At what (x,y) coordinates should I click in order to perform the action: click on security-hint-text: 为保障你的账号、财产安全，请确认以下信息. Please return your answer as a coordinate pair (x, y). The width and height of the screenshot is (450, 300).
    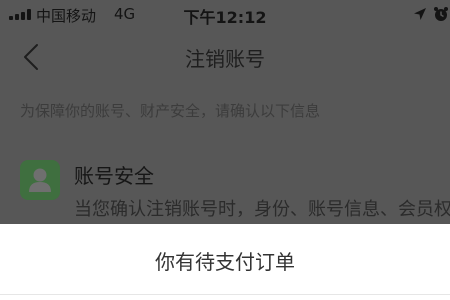
    Looking at the image, I should click on (170, 111).